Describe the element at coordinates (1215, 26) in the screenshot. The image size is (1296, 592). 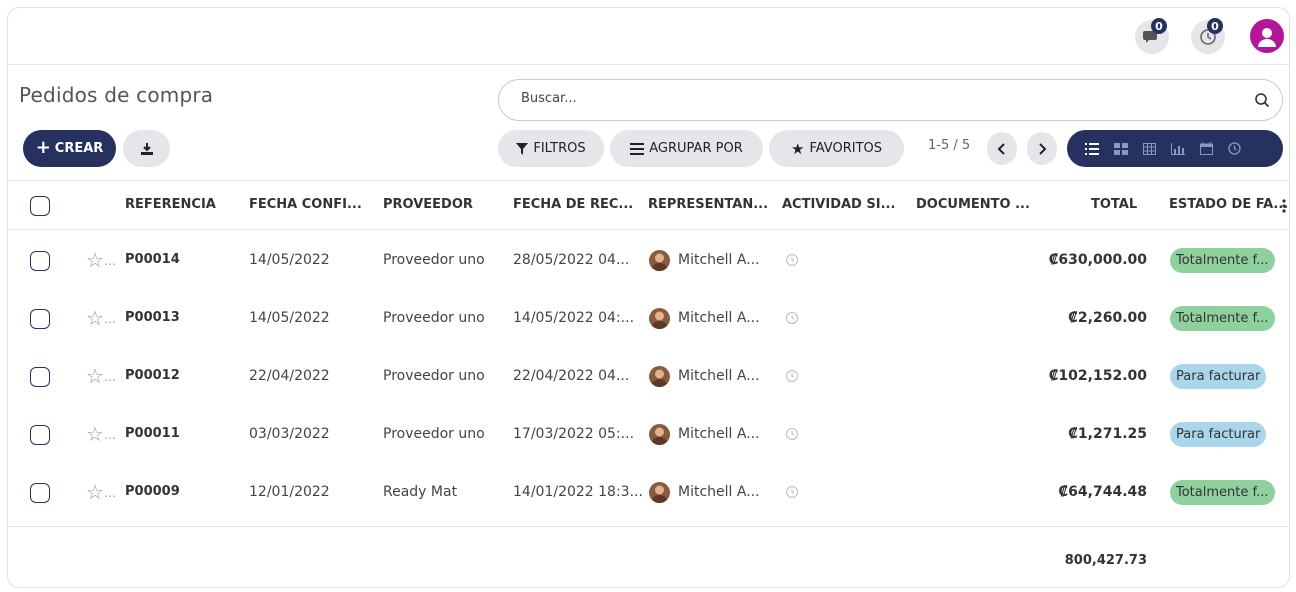
I see `activities-count-badge: 0` at that location.